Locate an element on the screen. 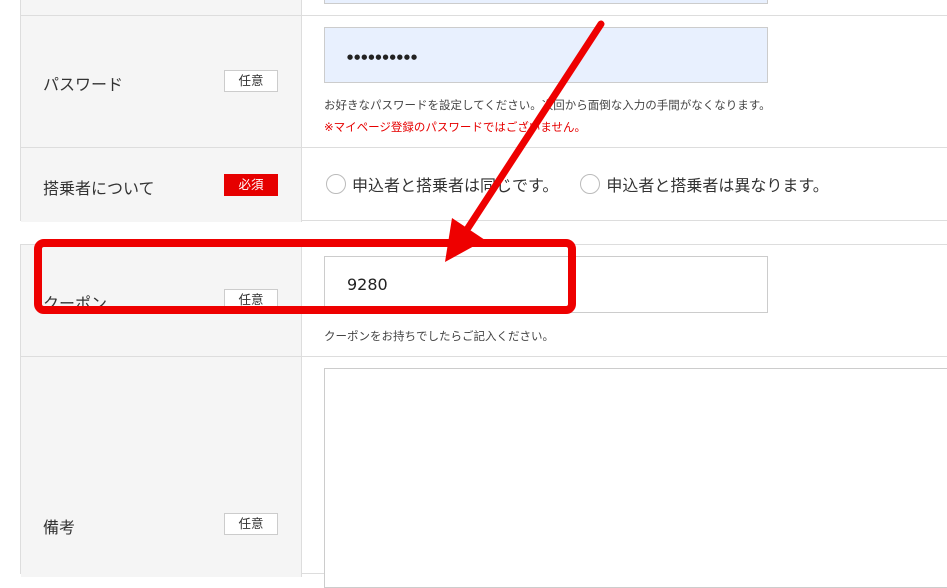 The width and height of the screenshot is (947, 588). previous-row is located at coordinates (484, 8).